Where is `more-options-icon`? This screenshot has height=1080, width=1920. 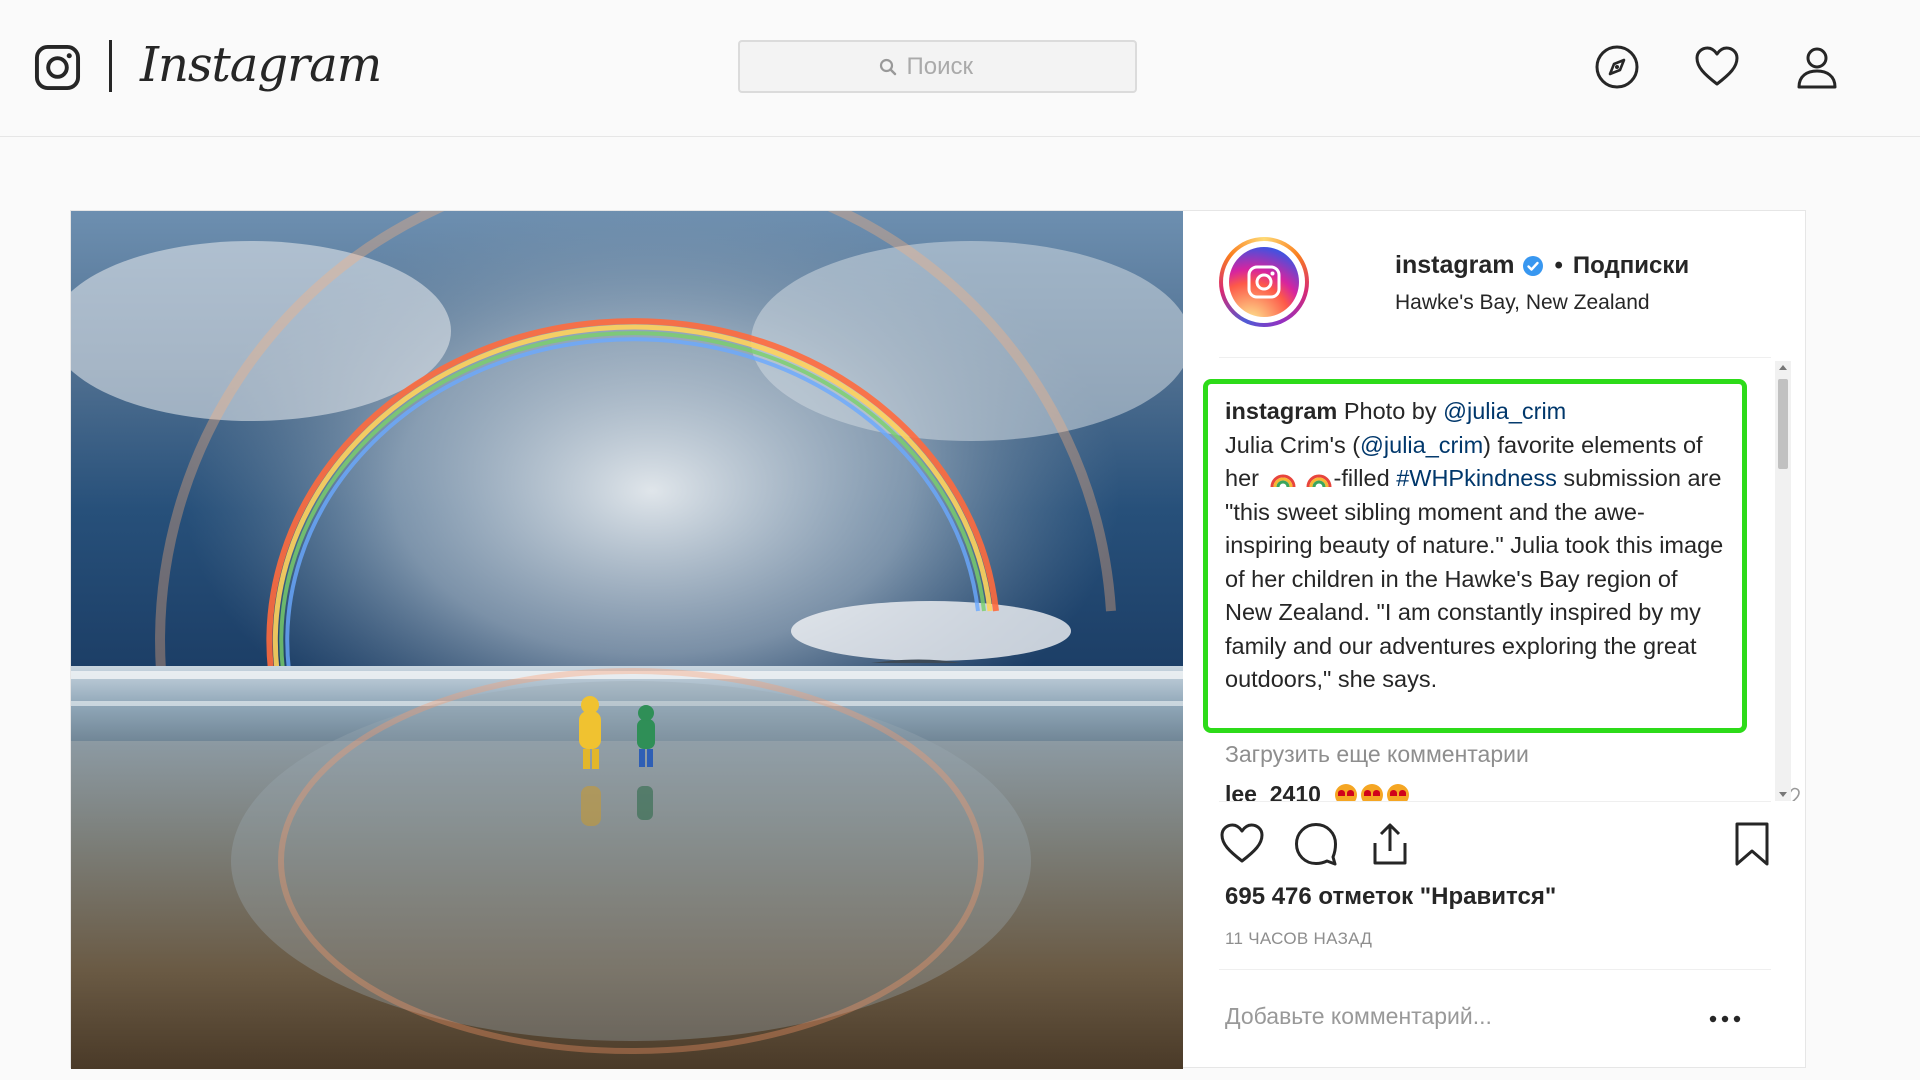 more-options-icon is located at coordinates (1725, 1019).